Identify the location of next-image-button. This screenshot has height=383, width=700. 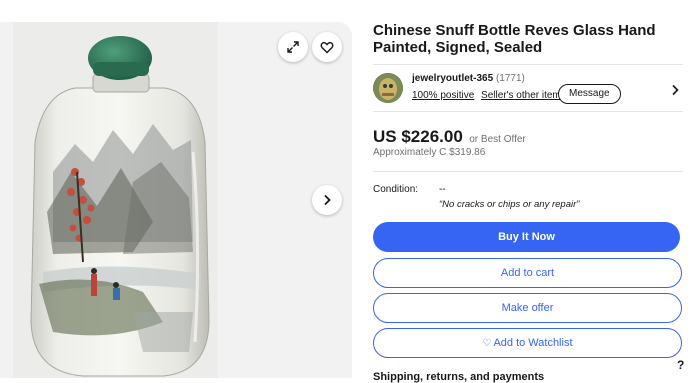
(327, 200).